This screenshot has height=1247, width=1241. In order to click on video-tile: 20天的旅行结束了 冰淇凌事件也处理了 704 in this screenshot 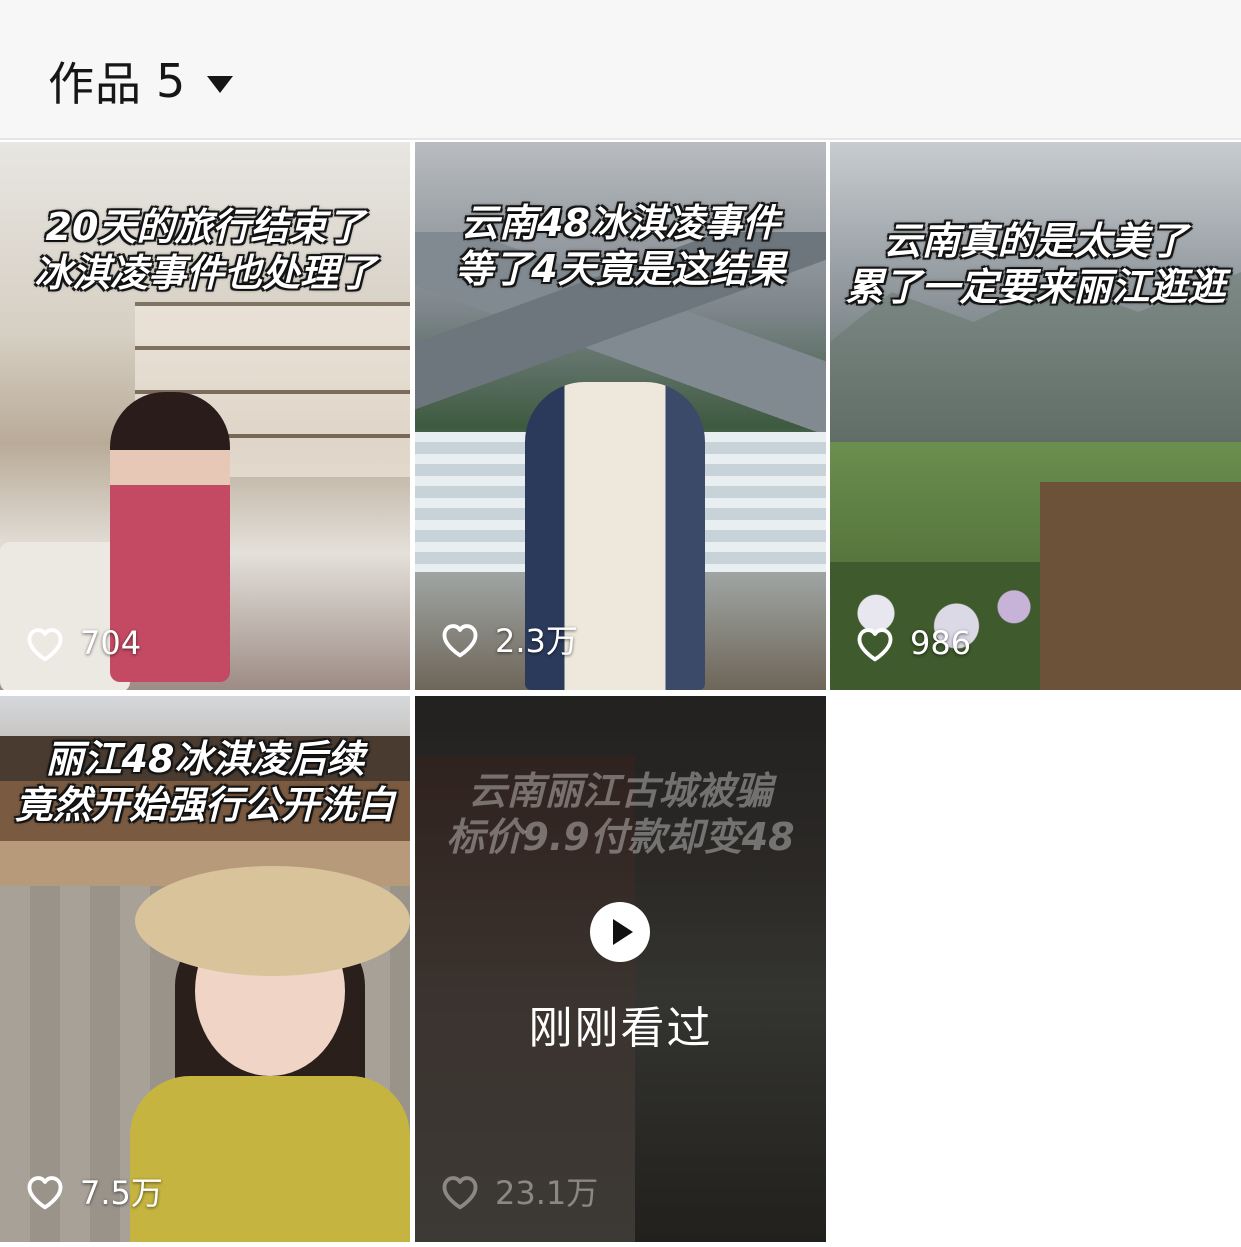, I will do `click(205, 416)`.